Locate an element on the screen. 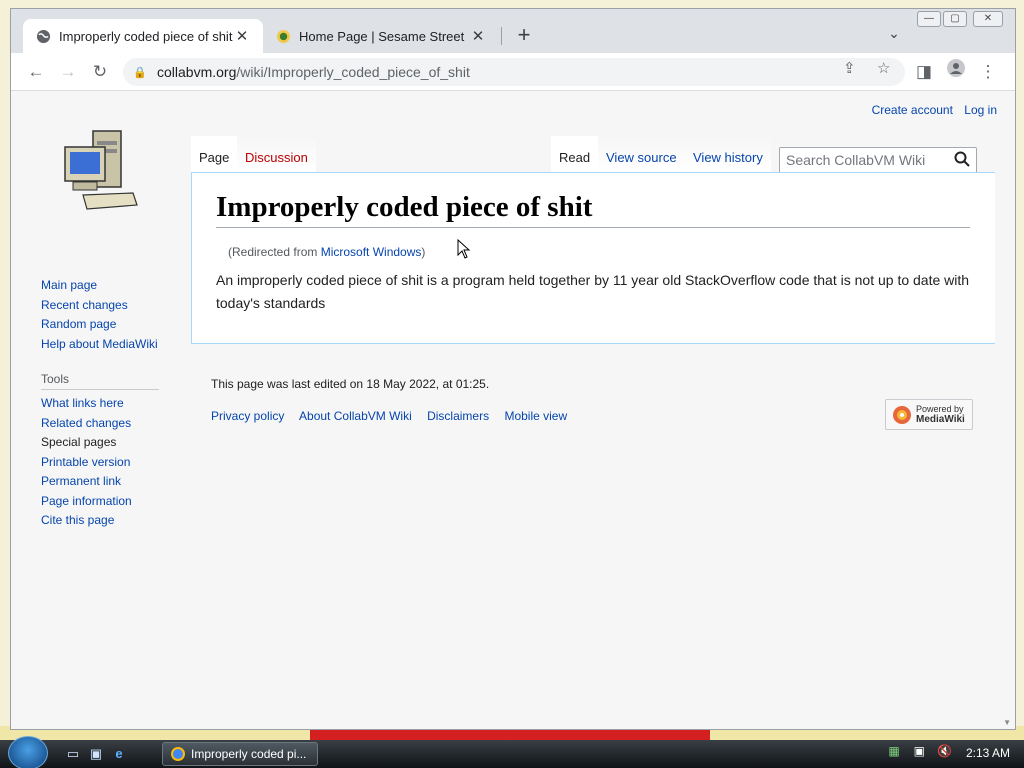  bookmark-star-icon: ☆ is located at coordinates (883, 68).